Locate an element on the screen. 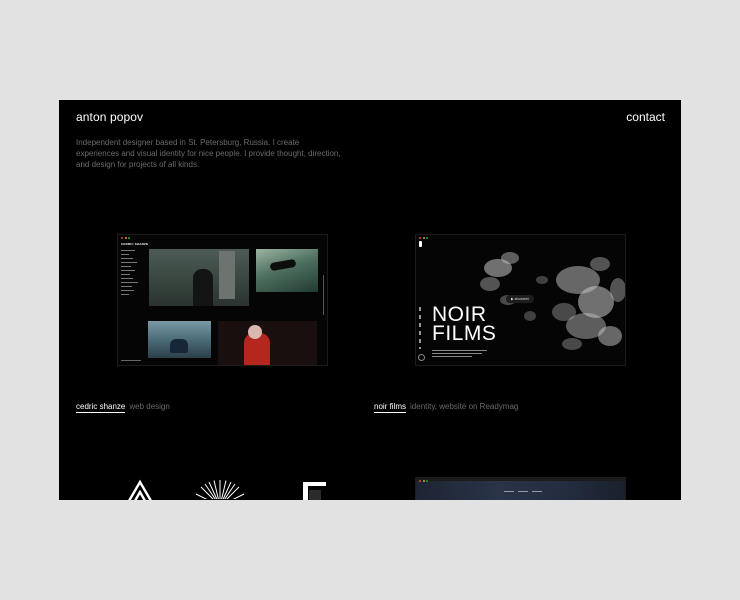 The height and width of the screenshot is (600, 740). mockup-vertical-nav is located at coordinates (420, 328).